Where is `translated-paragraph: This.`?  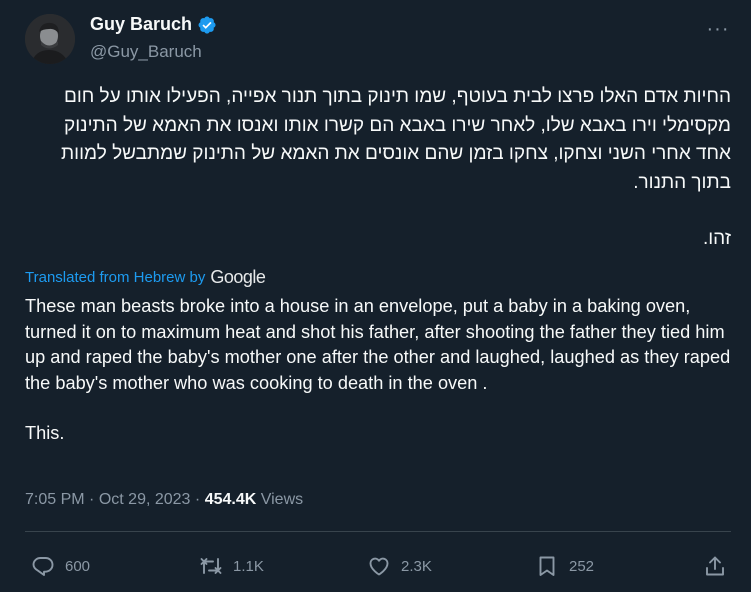
translated-paragraph: This. is located at coordinates (45, 433).